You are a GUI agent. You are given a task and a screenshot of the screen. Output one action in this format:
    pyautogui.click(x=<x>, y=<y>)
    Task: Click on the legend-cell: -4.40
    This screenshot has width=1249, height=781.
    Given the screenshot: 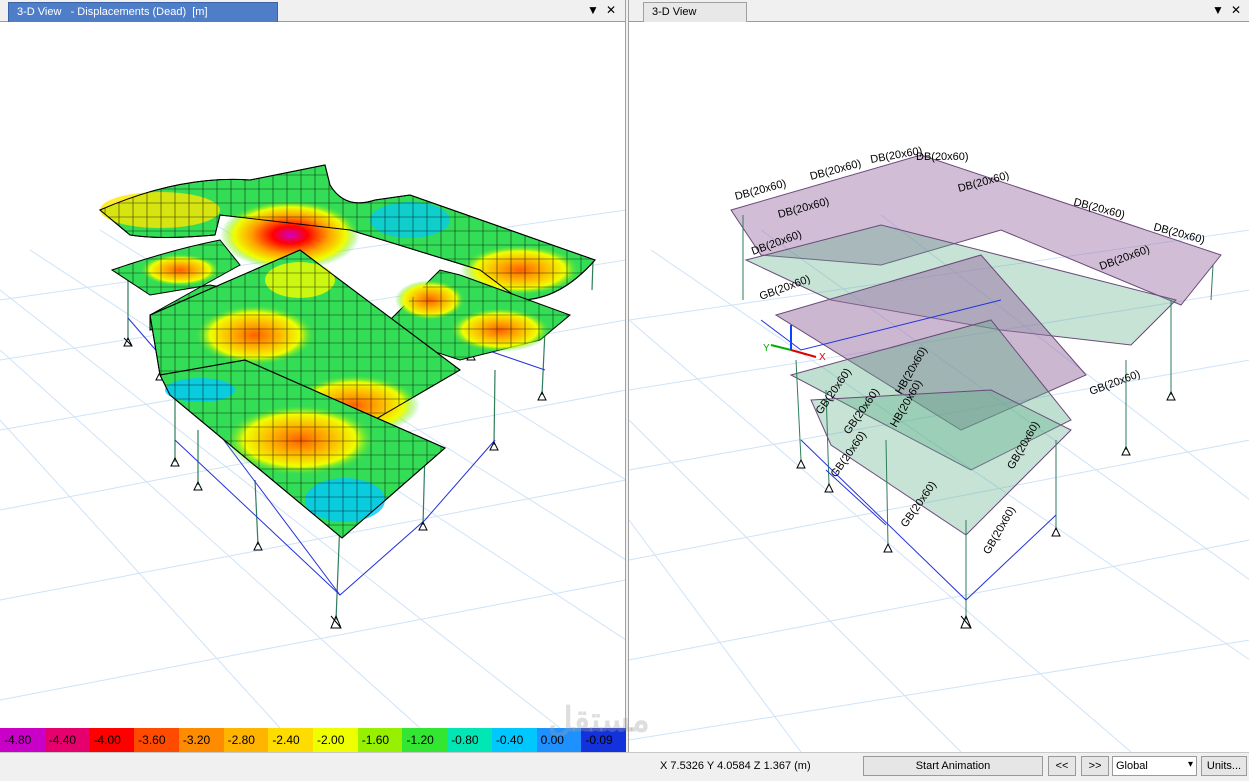 What is the action you would take?
    pyautogui.click(x=67, y=740)
    